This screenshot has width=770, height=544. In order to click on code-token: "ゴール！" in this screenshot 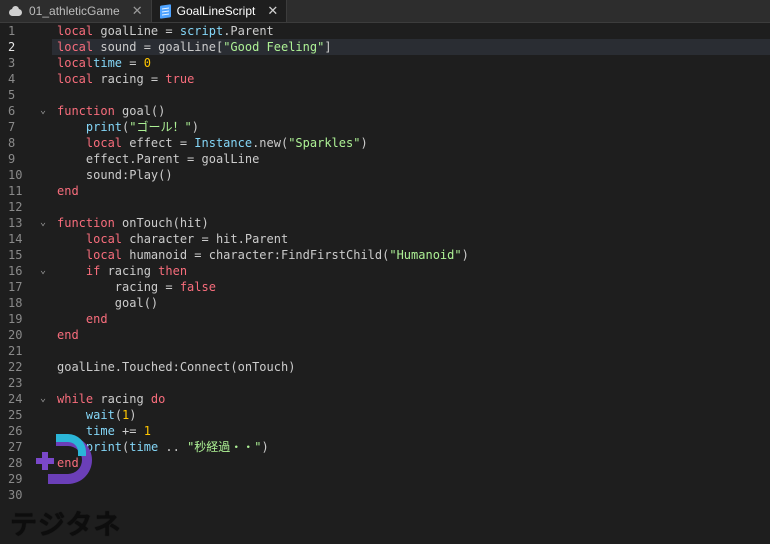, I will do `click(160, 127)`.